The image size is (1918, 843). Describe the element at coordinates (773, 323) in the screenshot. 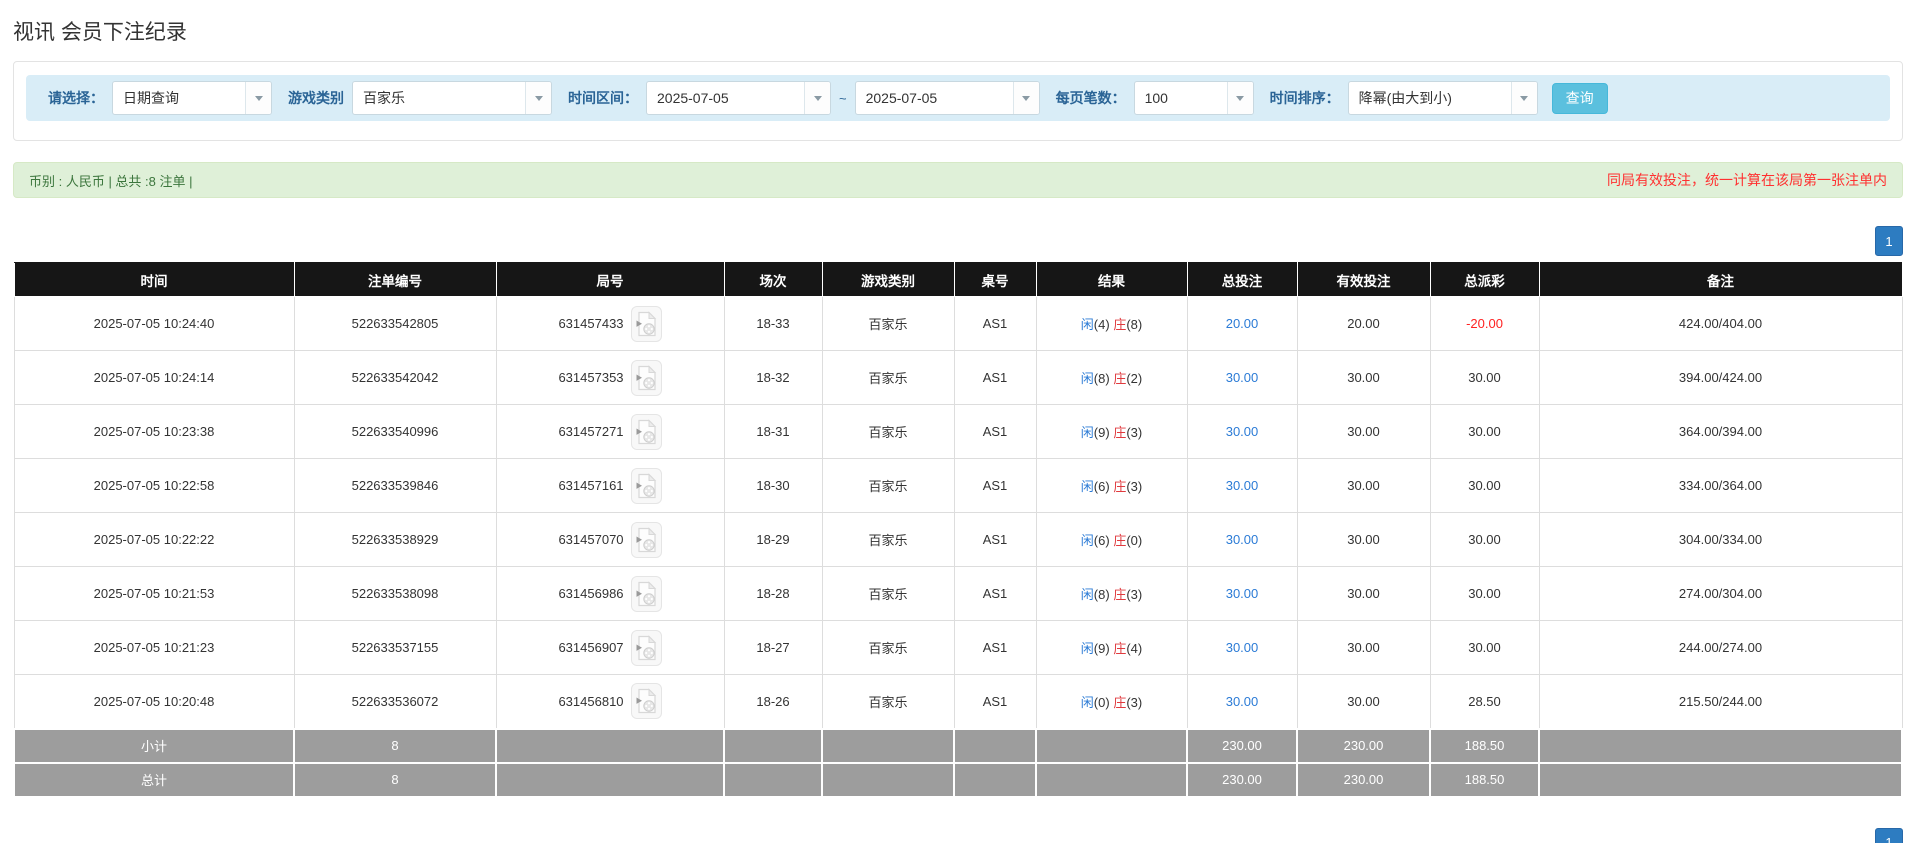

I see `session-cell: 18-33` at that location.